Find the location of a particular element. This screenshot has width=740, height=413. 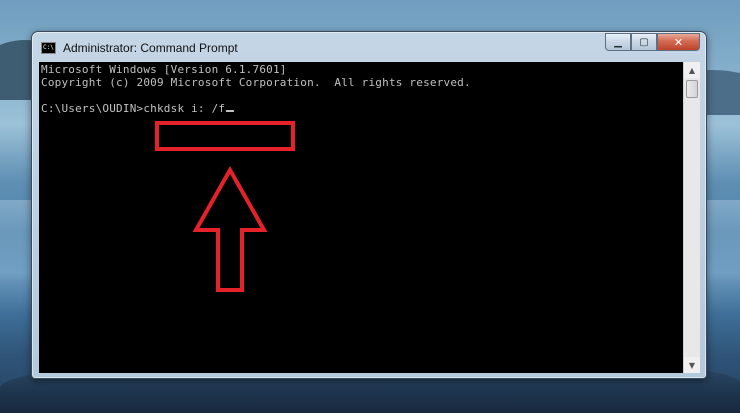

console-prompt: C:\Users\OUDIN> is located at coordinates (92, 108).